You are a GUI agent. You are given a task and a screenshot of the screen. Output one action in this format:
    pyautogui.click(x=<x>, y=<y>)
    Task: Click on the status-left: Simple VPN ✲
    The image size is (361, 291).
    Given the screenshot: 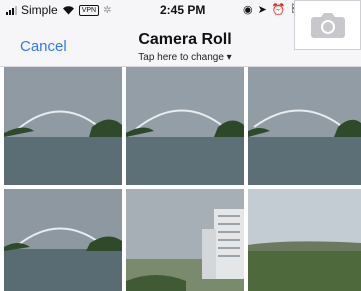 What is the action you would take?
    pyautogui.click(x=58, y=10)
    